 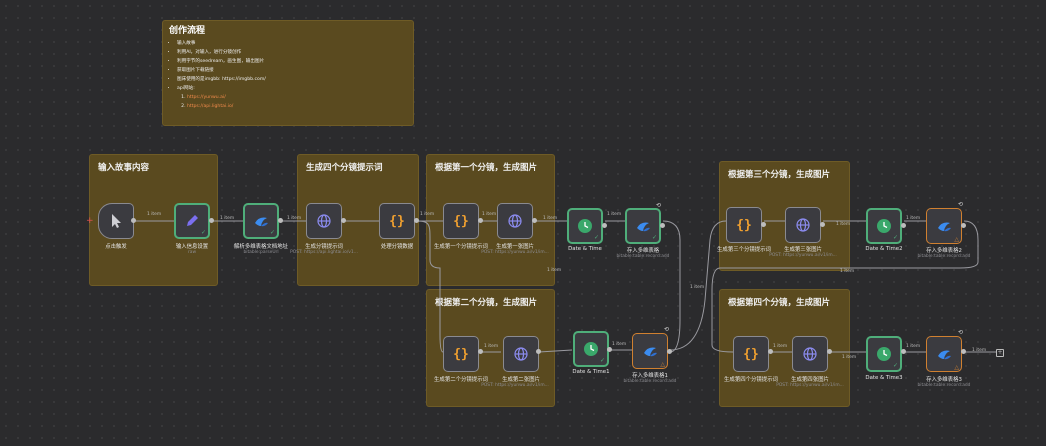 What do you see at coordinates (261, 221) in the screenshot?
I see `node-parse-bitable-url: ✓` at bounding box center [261, 221].